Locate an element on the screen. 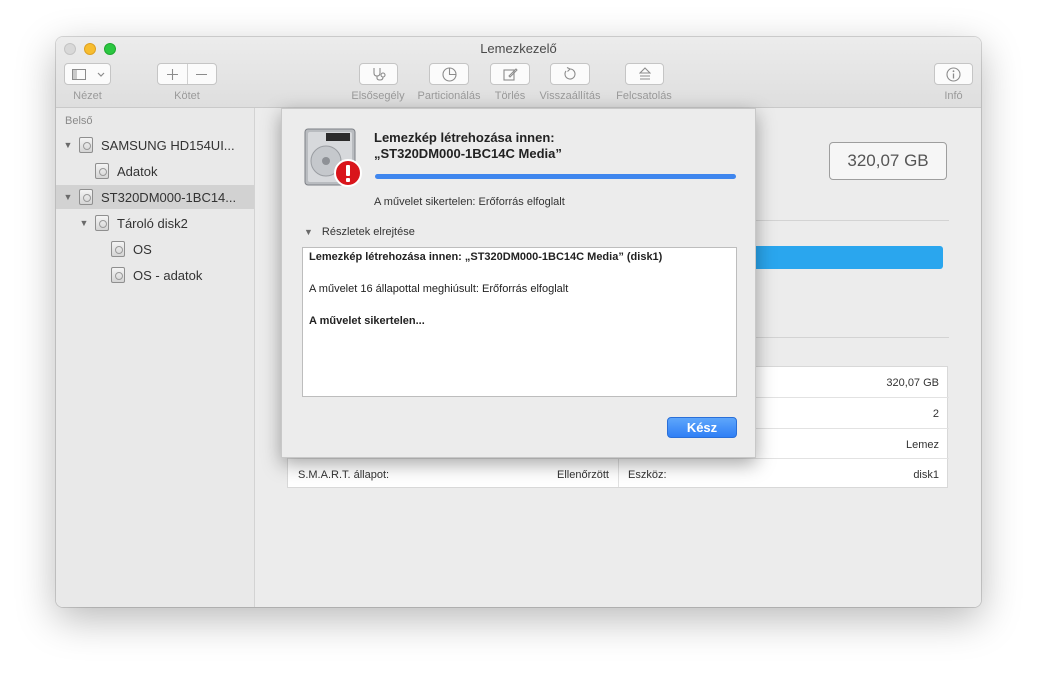 This screenshot has height=682, width=1037. volume-buttons is located at coordinates (187, 74).